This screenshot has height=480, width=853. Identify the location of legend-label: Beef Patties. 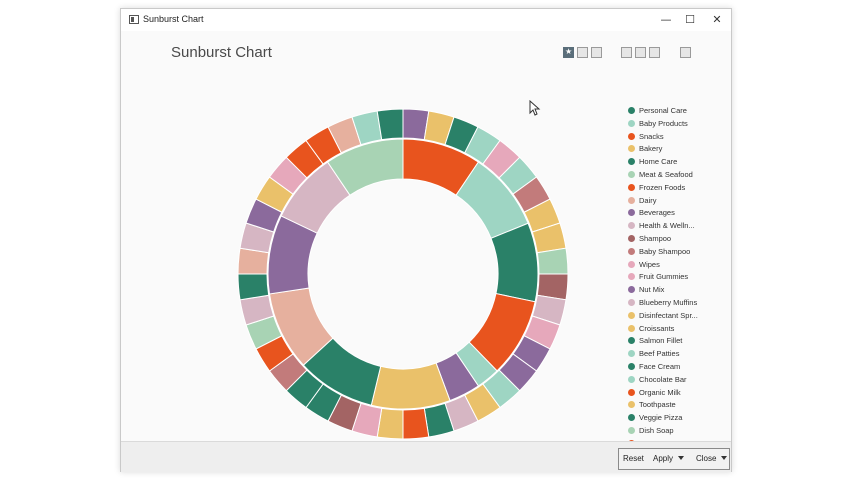
(659, 354).